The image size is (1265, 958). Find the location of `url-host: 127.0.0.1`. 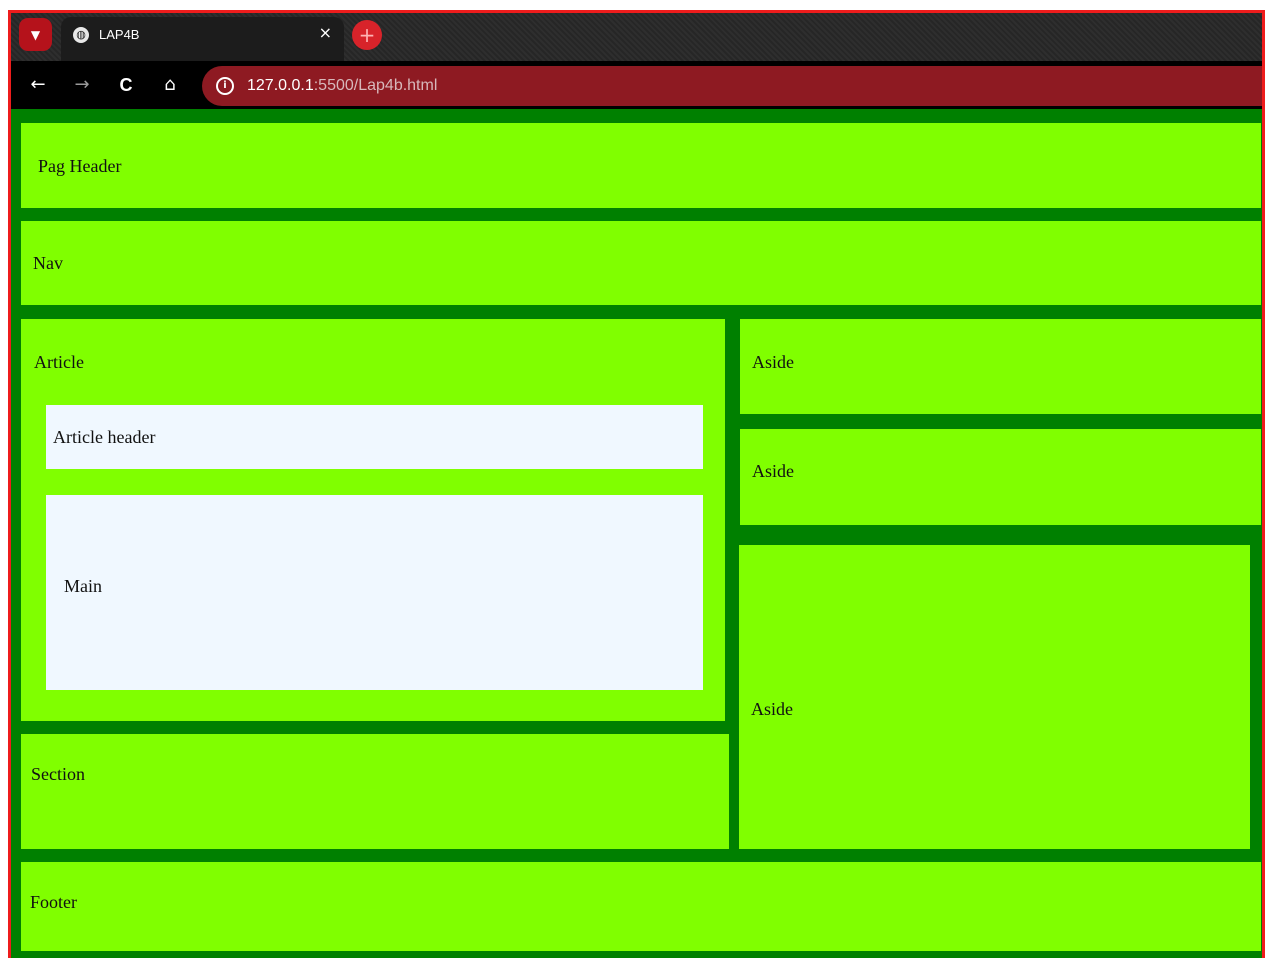

url-host: 127.0.0.1 is located at coordinates (280, 85).